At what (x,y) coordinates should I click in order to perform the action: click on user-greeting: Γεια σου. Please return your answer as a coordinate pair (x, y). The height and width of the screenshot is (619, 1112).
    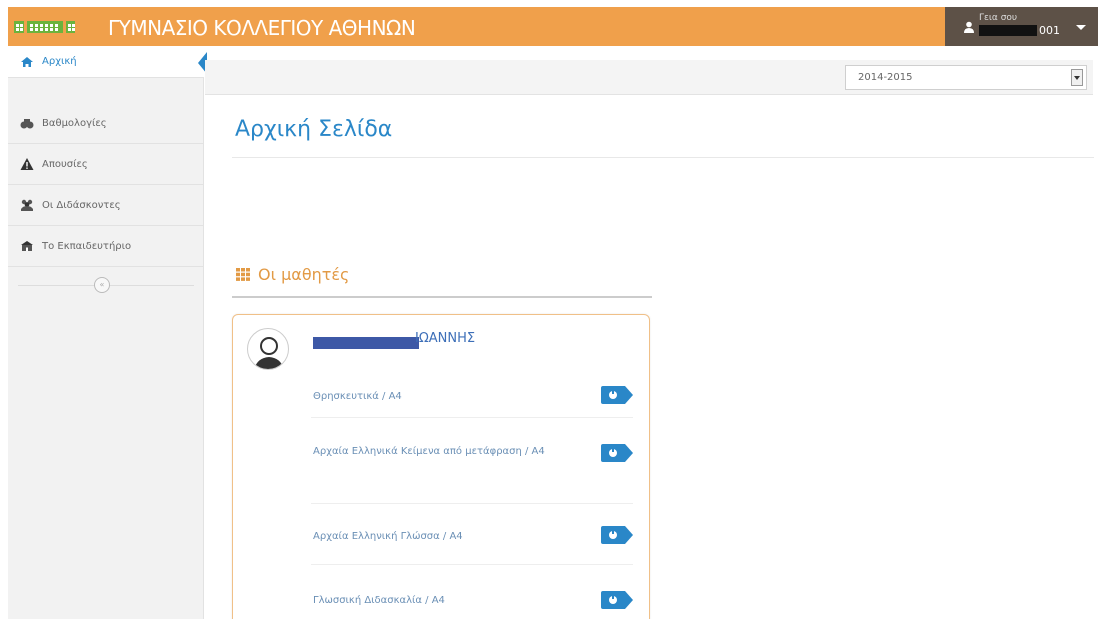
    Looking at the image, I should click on (998, 18).